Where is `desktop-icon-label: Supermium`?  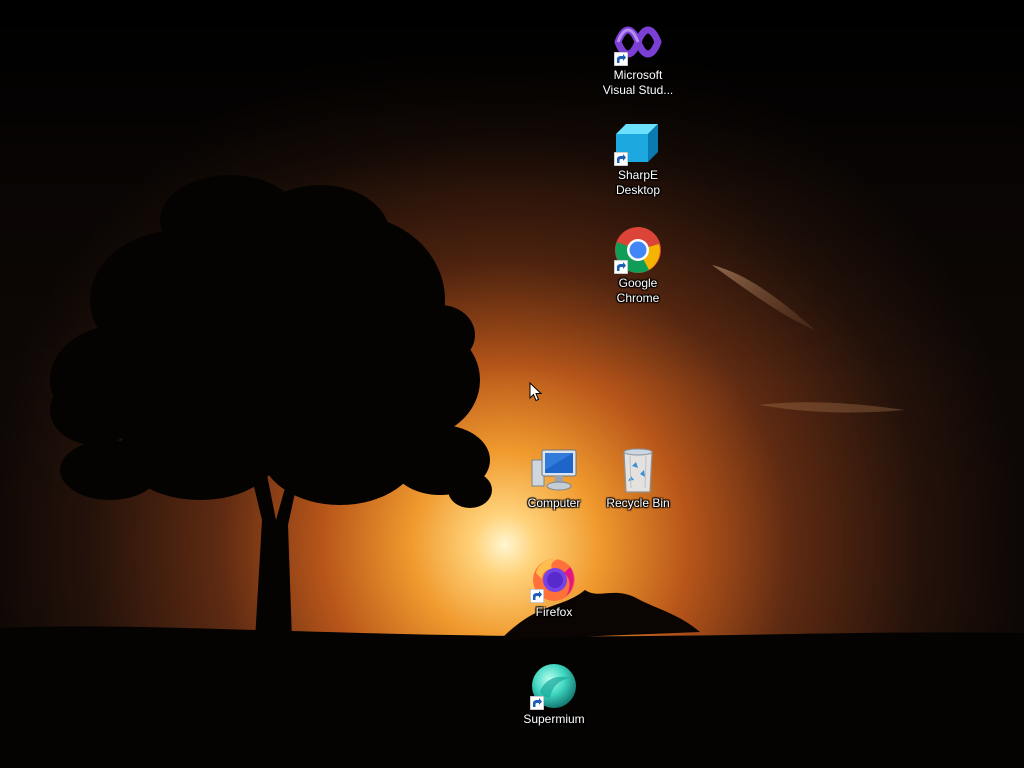 desktop-icon-label: Supermium is located at coordinates (554, 719).